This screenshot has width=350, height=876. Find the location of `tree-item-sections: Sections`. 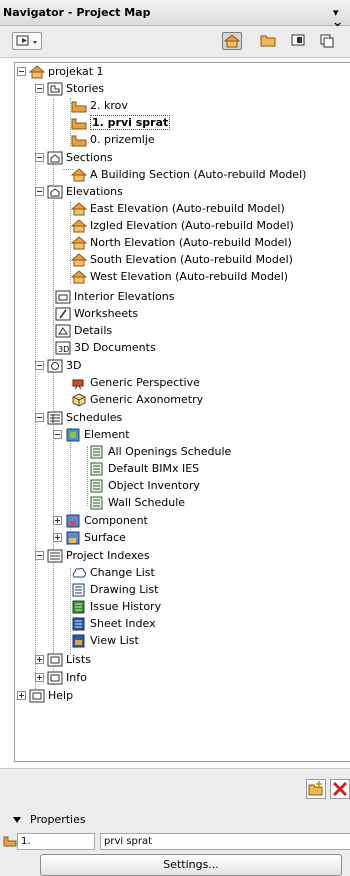

tree-item-sections: Sections is located at coordinates (74, 157).